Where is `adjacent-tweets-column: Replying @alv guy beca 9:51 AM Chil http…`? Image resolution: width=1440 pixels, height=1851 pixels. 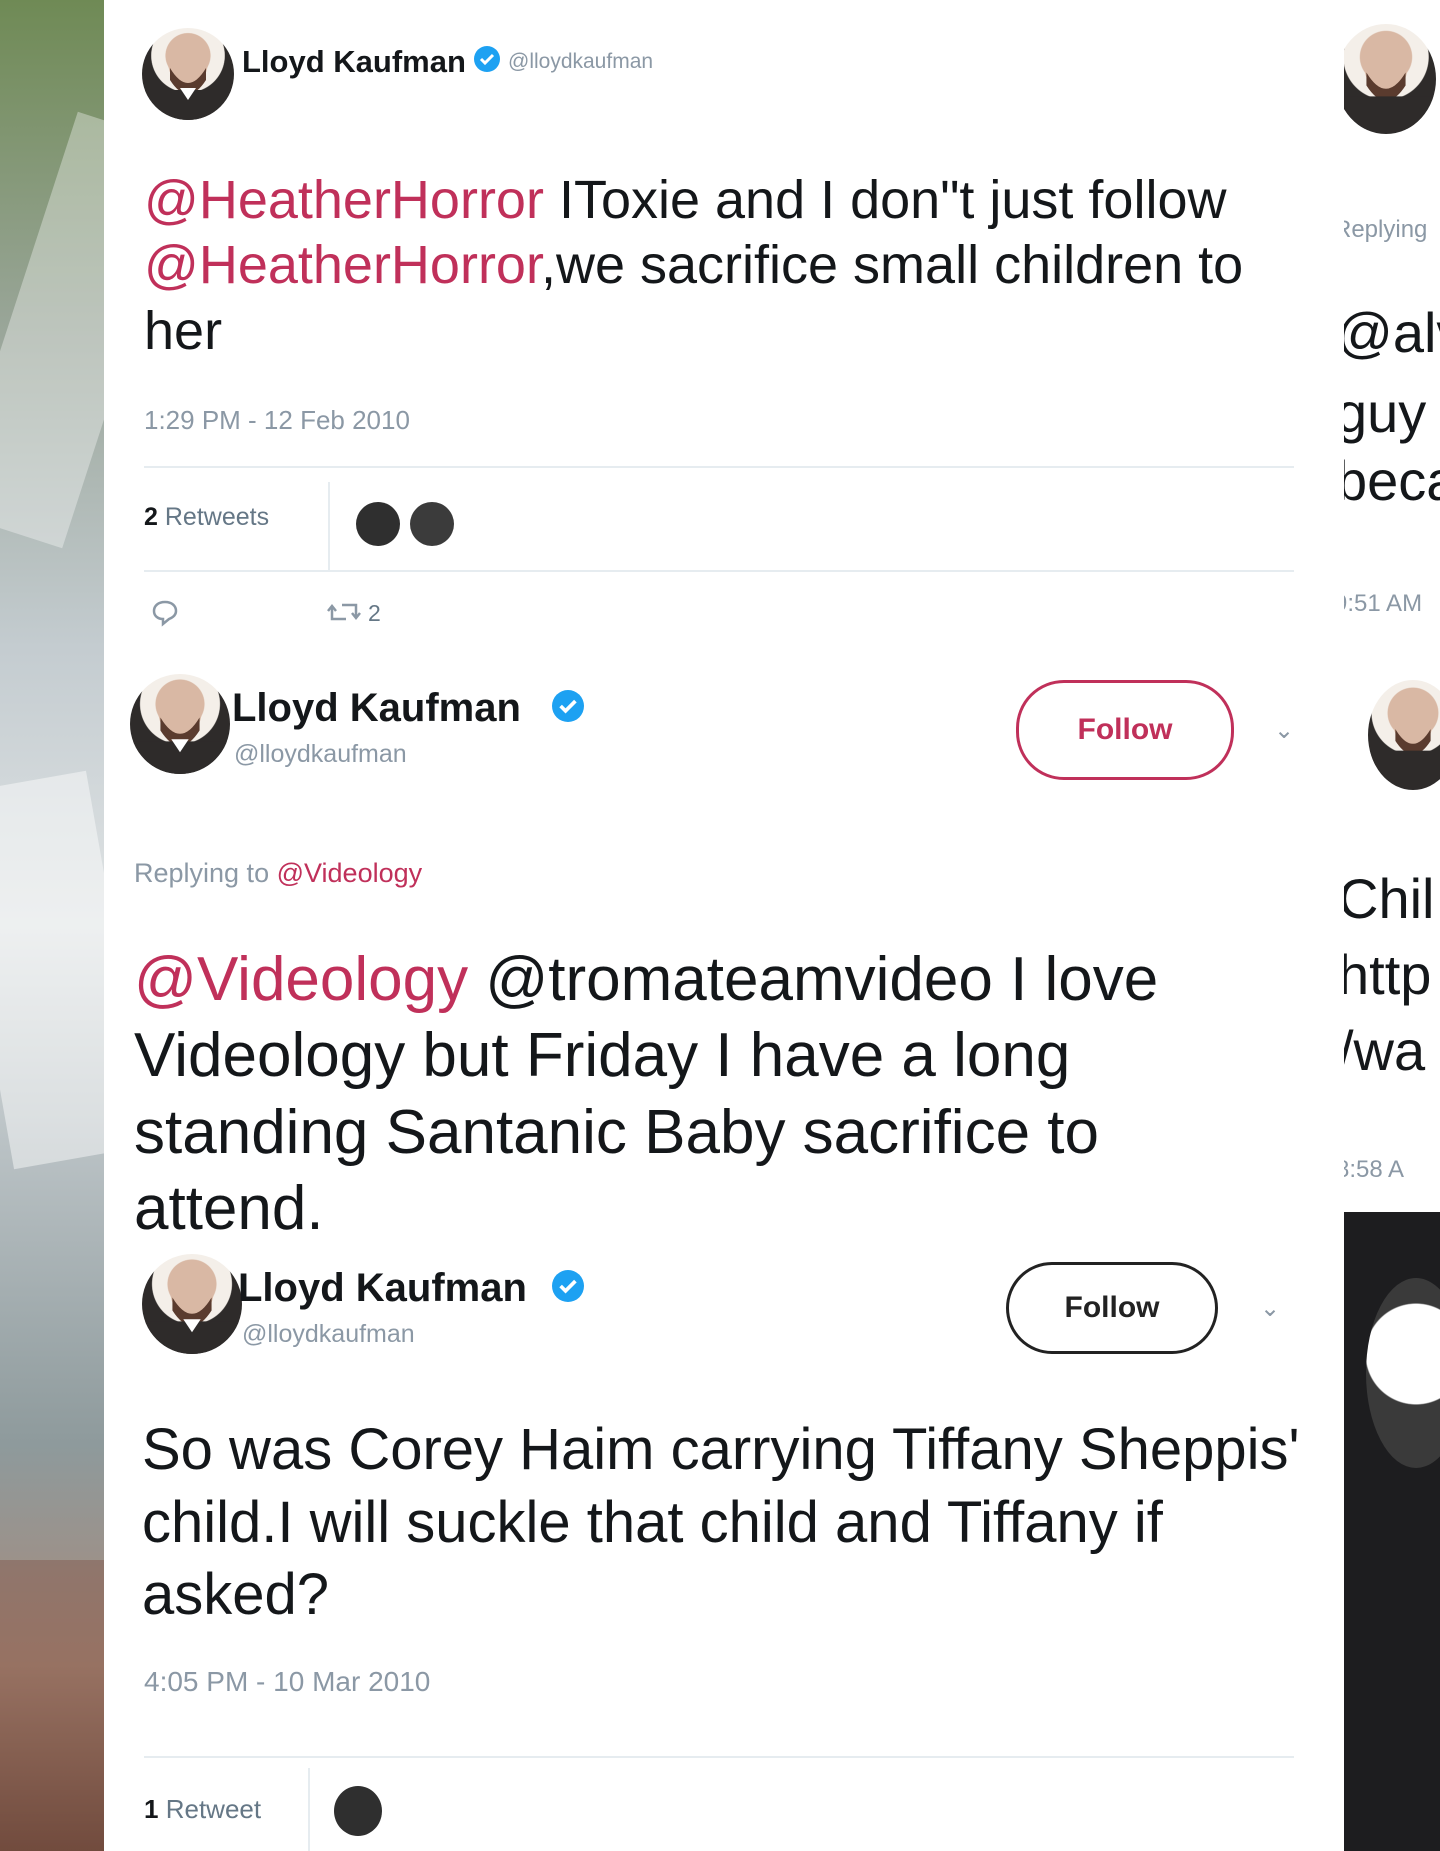 adjacent-tweets-column: Replying @alv guy beca 9:51 AM Chil http… is located at coordinates (1392, 925).